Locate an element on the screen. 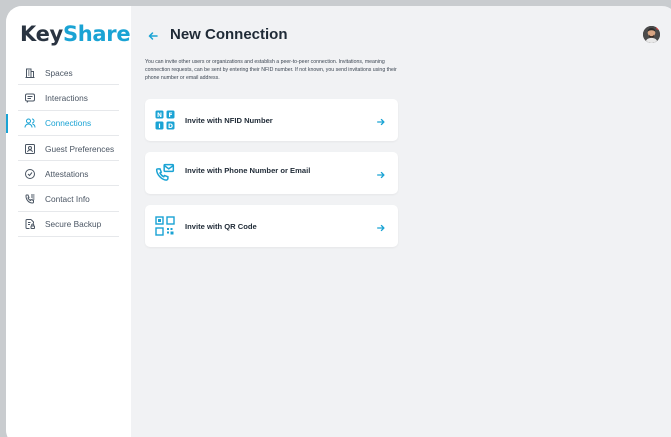 Image resolution: width=671 pixels, height=437 pixels. sidebar-item-secure-backup: Secure Backup is located at coordinates (68, 225).